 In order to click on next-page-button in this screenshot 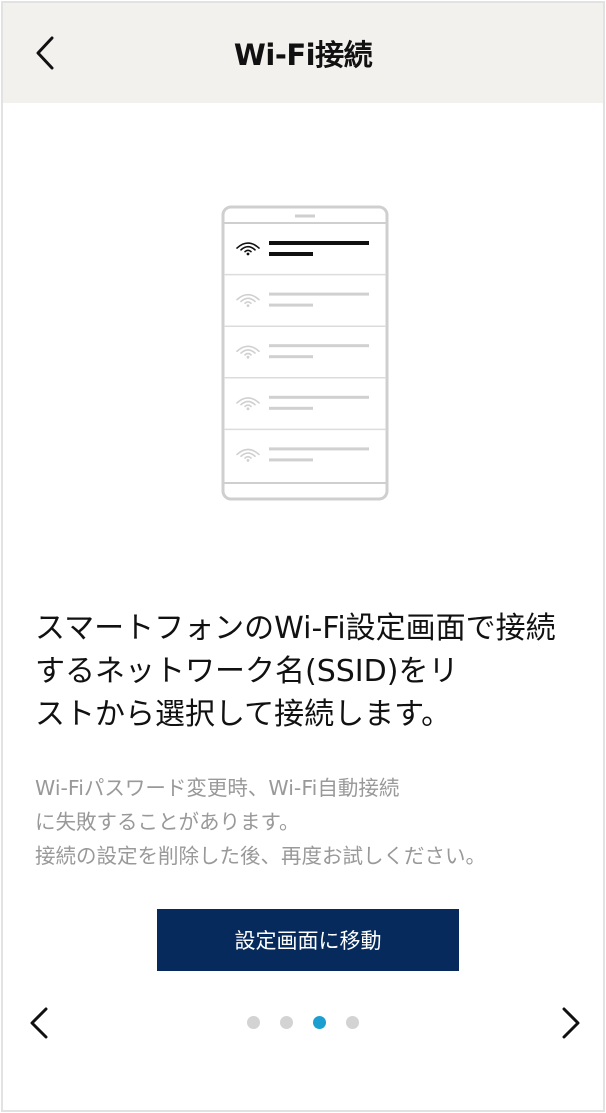, I will do `click(571, 1023)`.